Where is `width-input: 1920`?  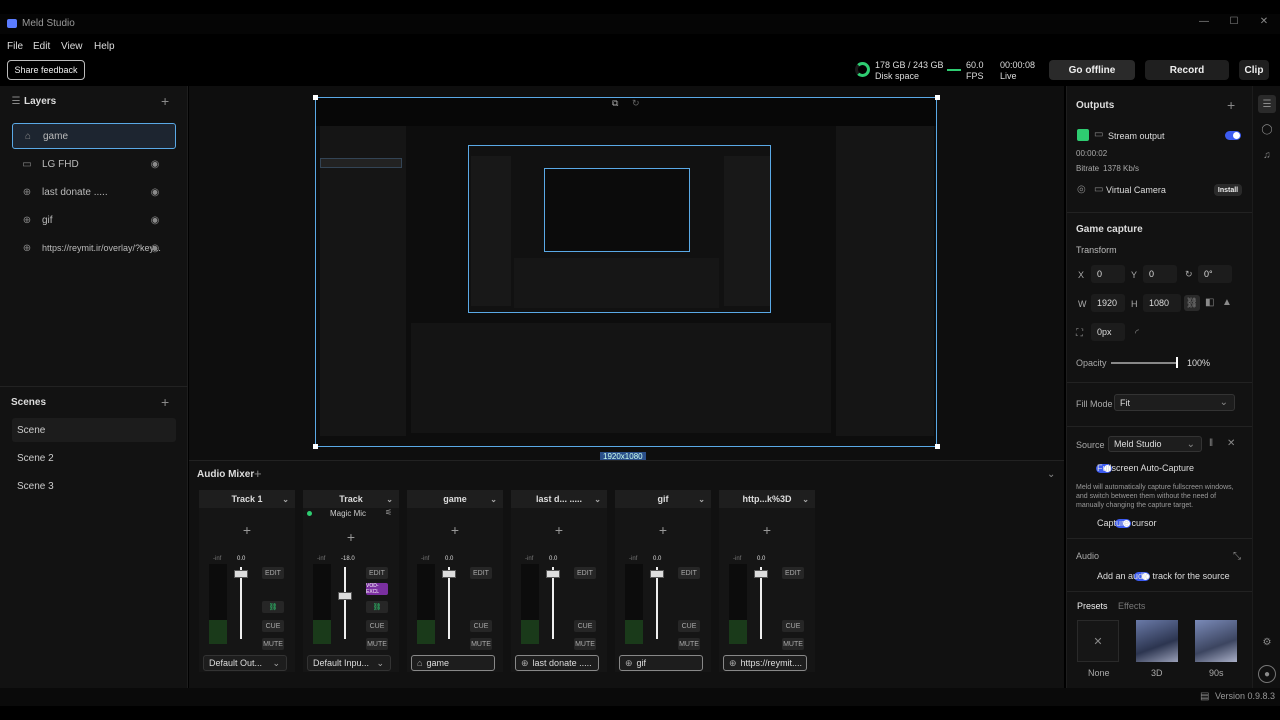
width-input: 1920 is located at coordinates (1108, 303).